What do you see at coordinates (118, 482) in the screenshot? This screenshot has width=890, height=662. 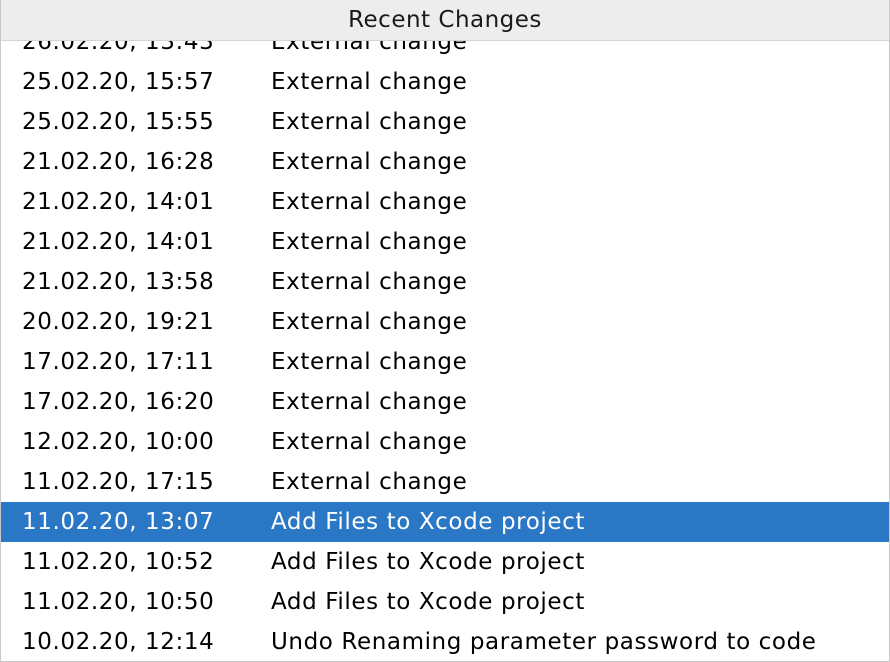 I see `change-date: 11.02.20, 17:15` at bounding box center [118, 482].